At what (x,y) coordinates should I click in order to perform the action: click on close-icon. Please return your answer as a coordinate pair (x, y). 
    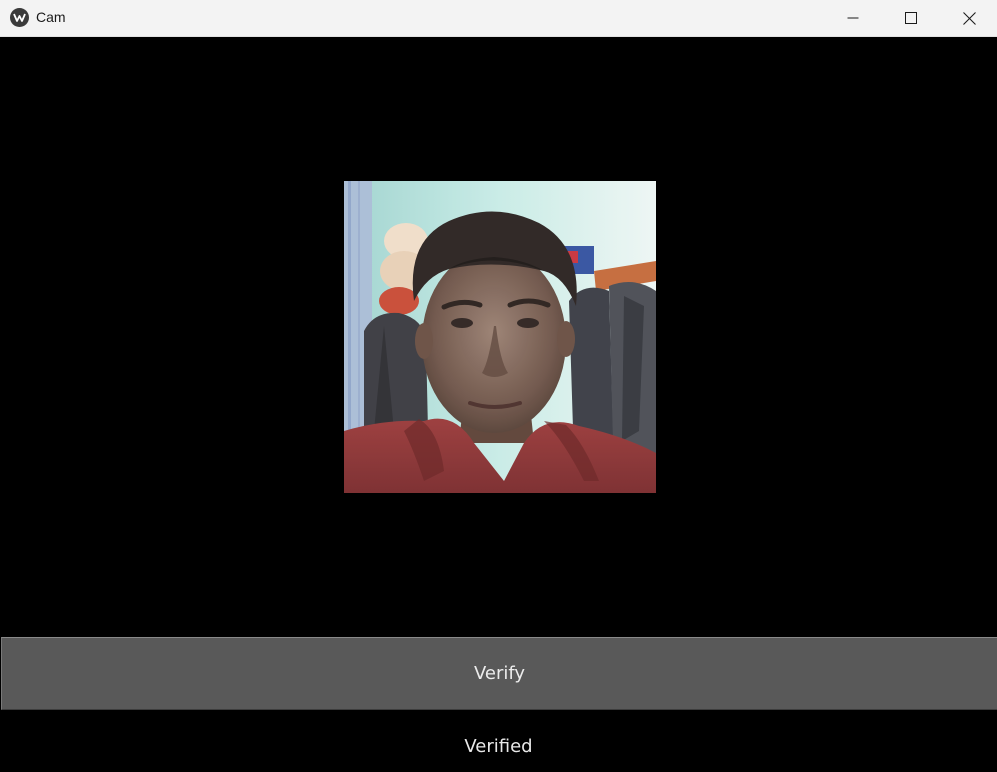
    Looking at the image, I should click on (969, 18).